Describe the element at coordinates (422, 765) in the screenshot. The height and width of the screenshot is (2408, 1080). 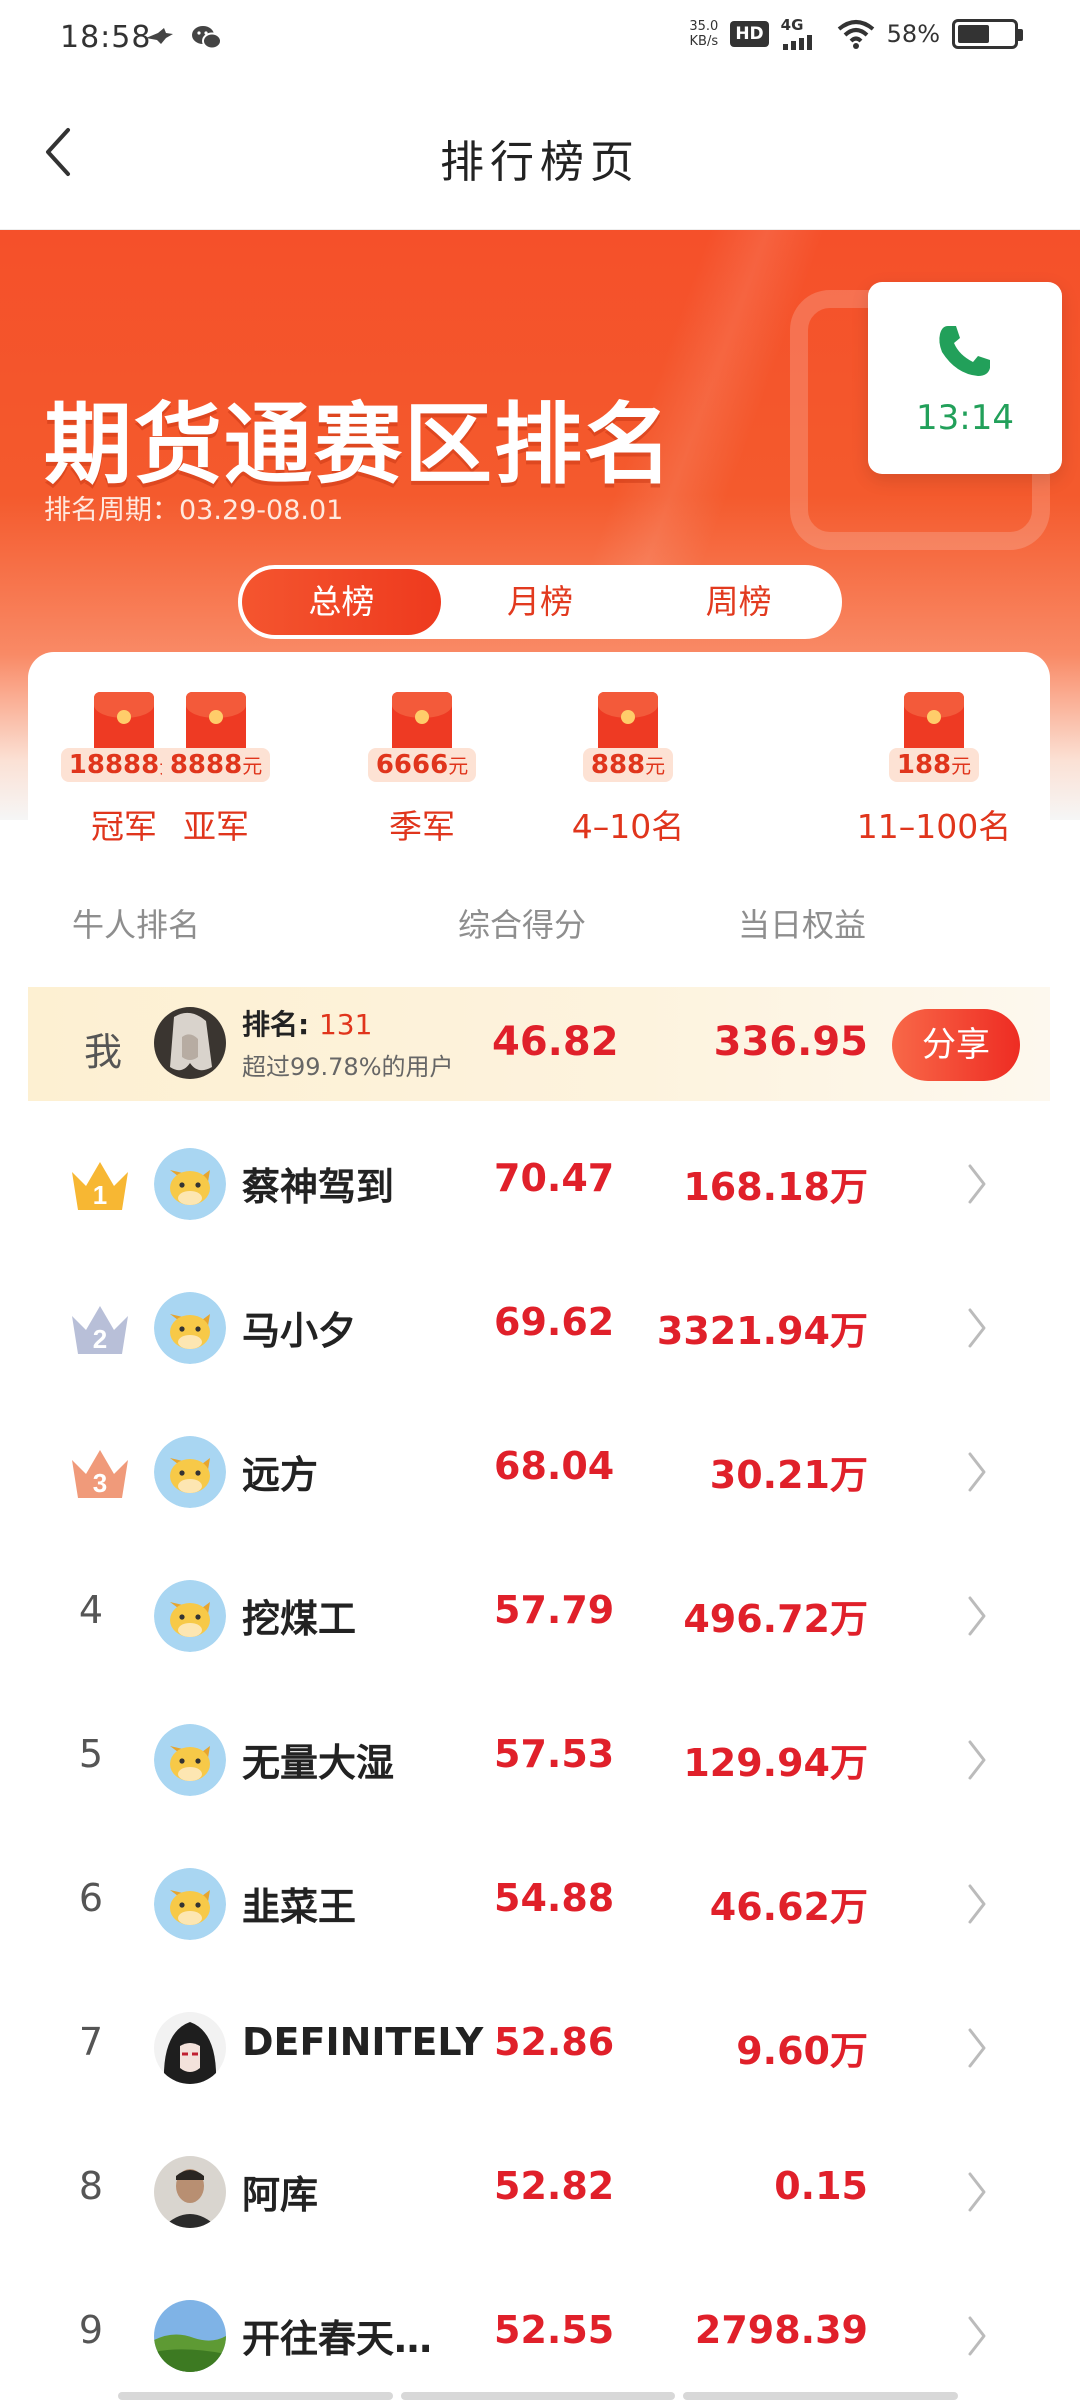
I see `prize-amount: 6666元` at that location.